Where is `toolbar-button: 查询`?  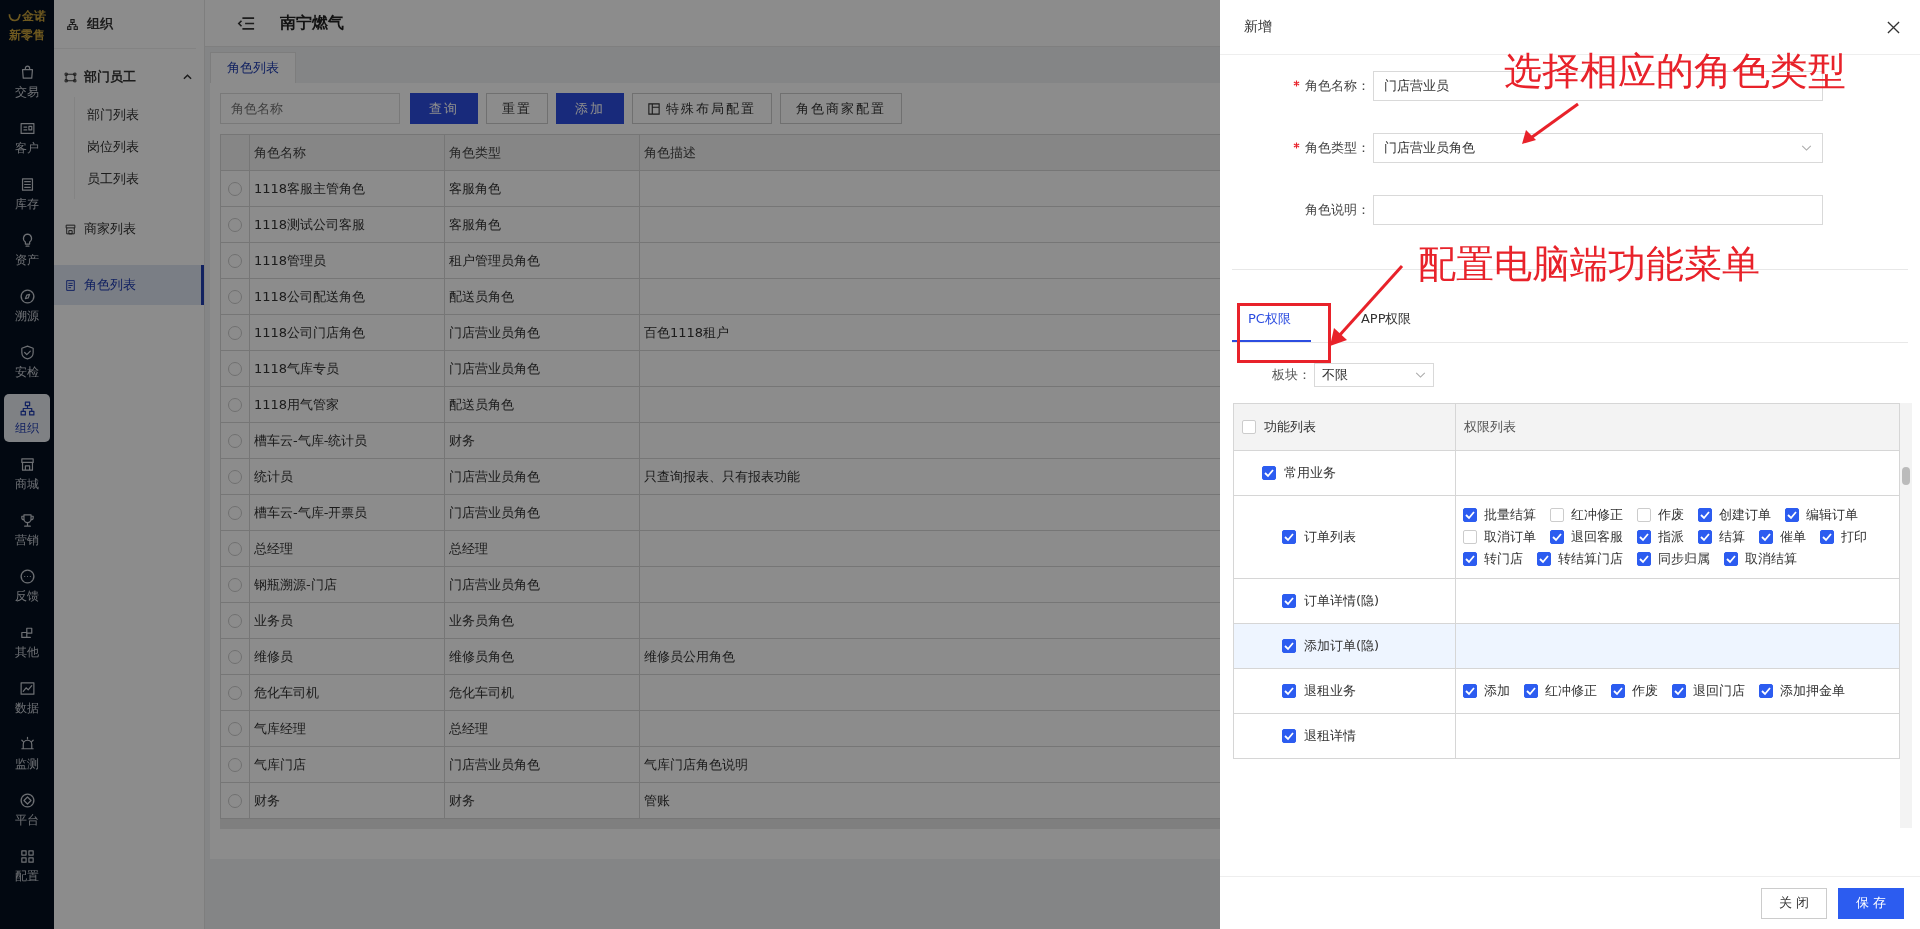
toolbar-button: 查询 is located at coordinates (444, 108).